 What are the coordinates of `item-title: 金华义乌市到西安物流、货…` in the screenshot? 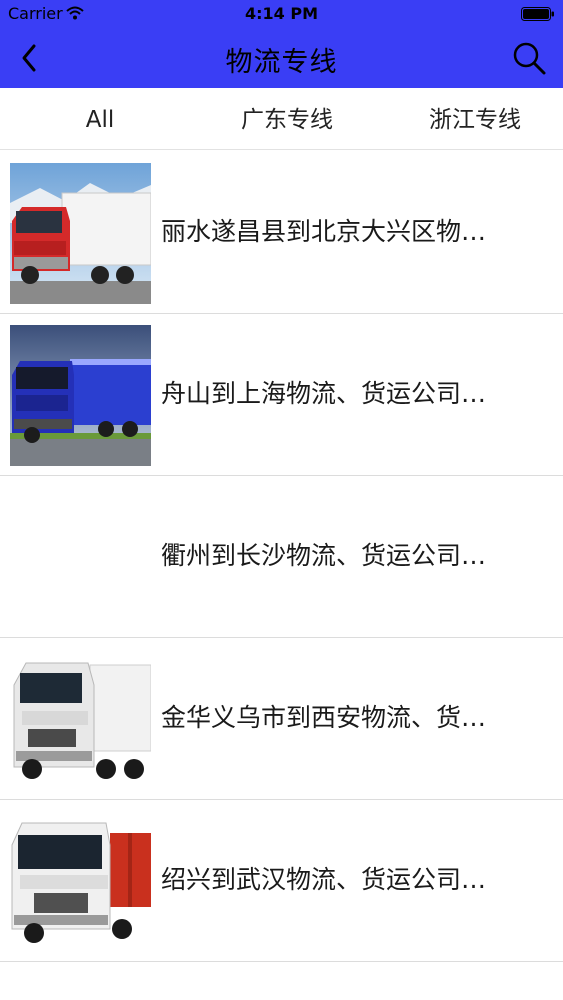 It's located at (324, 717).